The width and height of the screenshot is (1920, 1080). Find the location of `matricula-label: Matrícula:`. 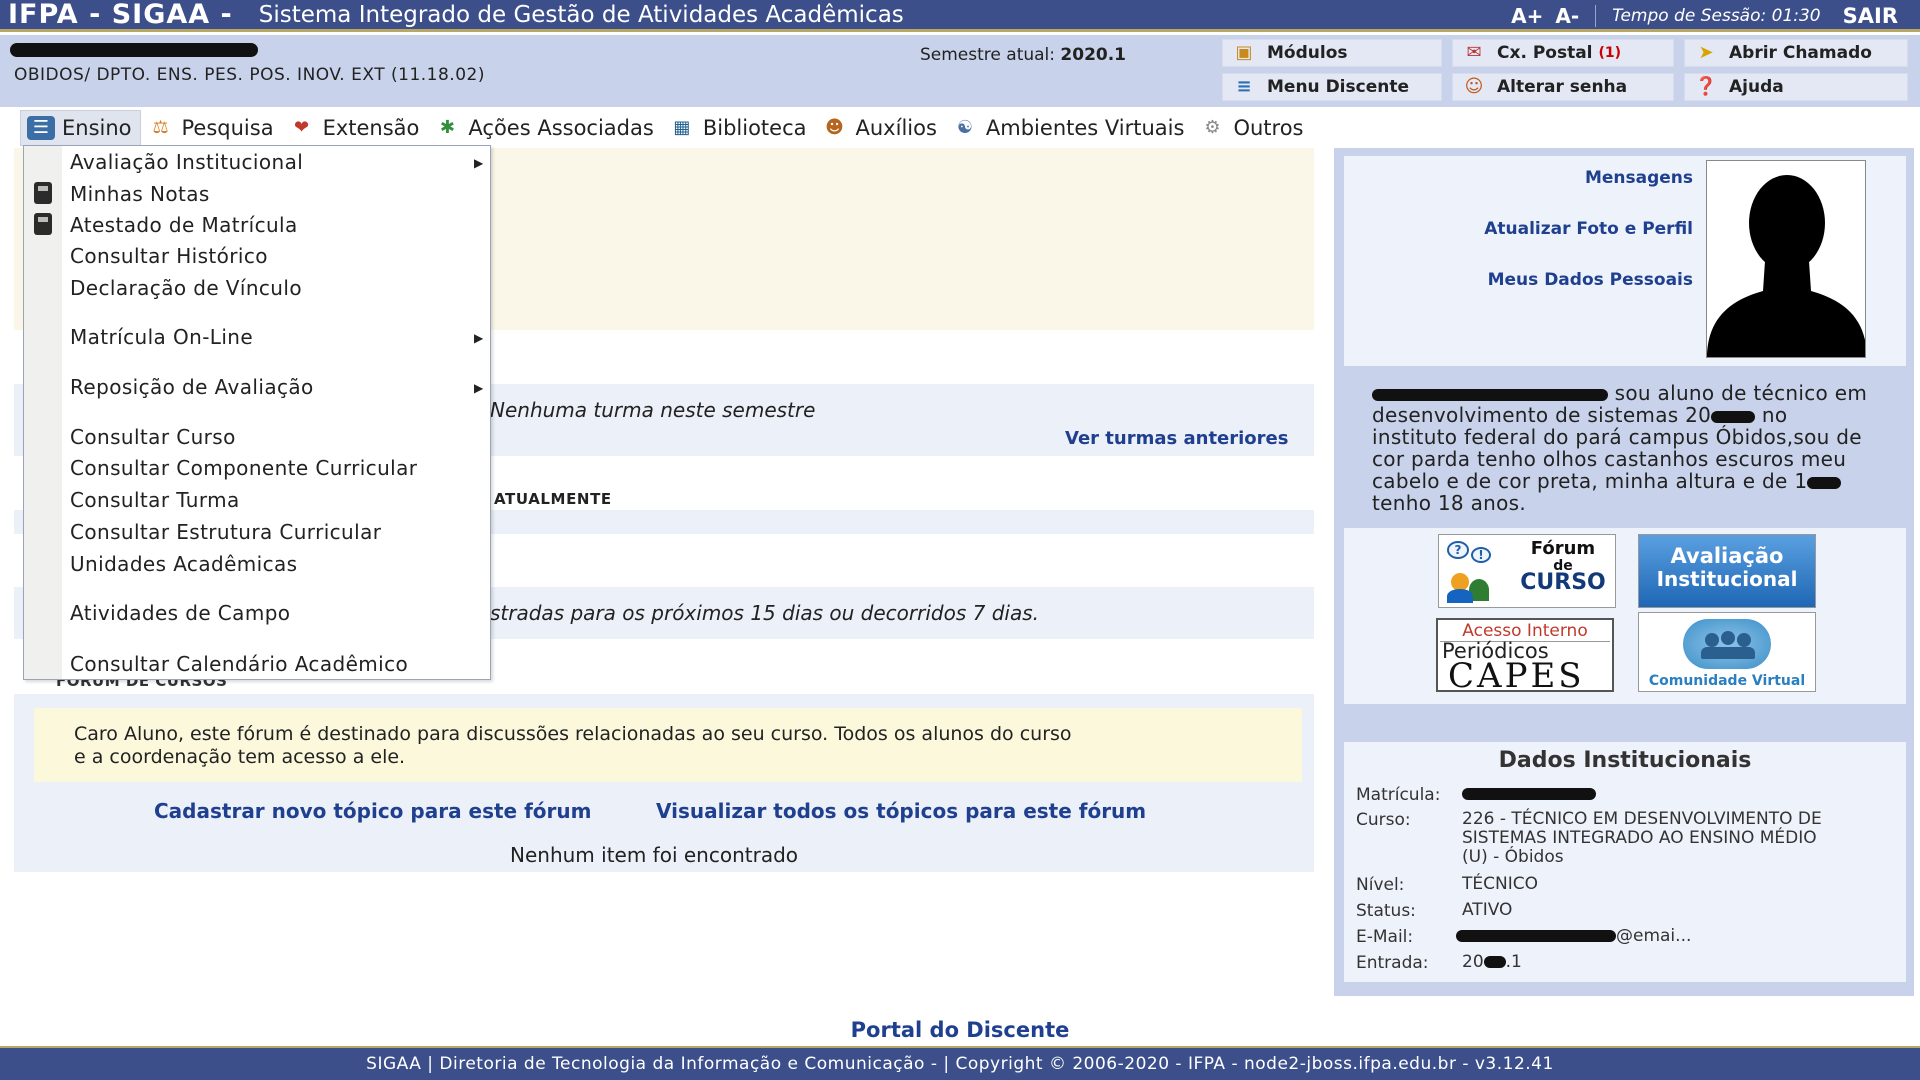

matricula-label: Matrícula: is located at coordinates (1398, 795).